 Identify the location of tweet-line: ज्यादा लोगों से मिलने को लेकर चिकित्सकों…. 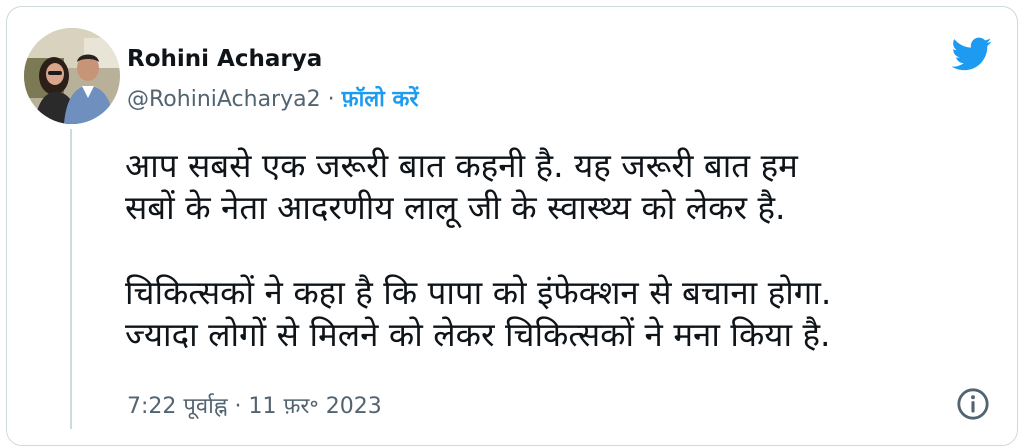
(478, 334).